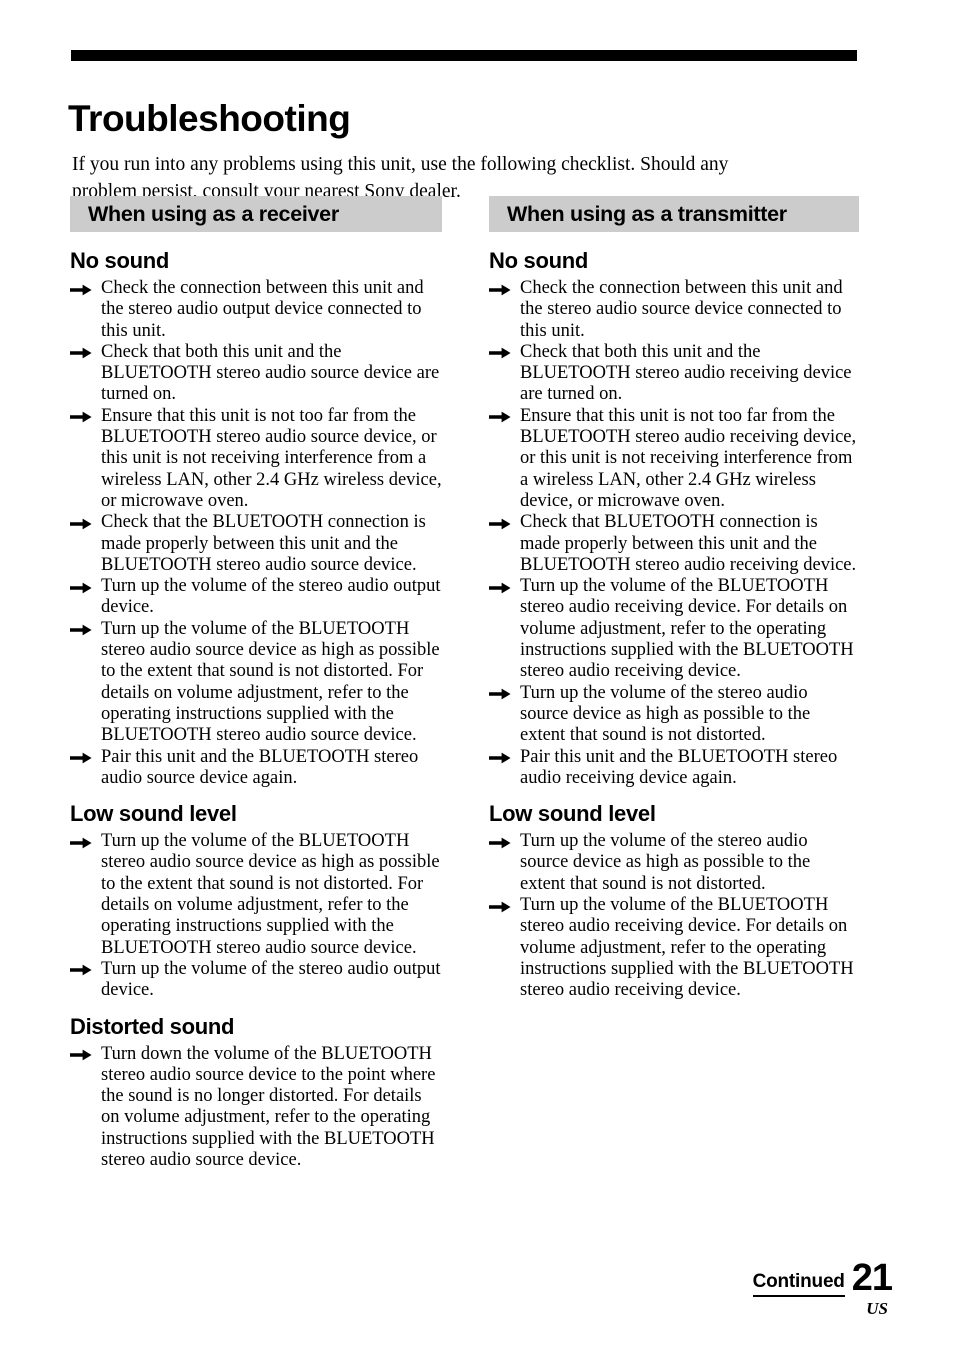 Image resolution: width=954 pixels, height=1357 pixels. I want to click on page-footer: Continued 21 US, so click(822, 1288).